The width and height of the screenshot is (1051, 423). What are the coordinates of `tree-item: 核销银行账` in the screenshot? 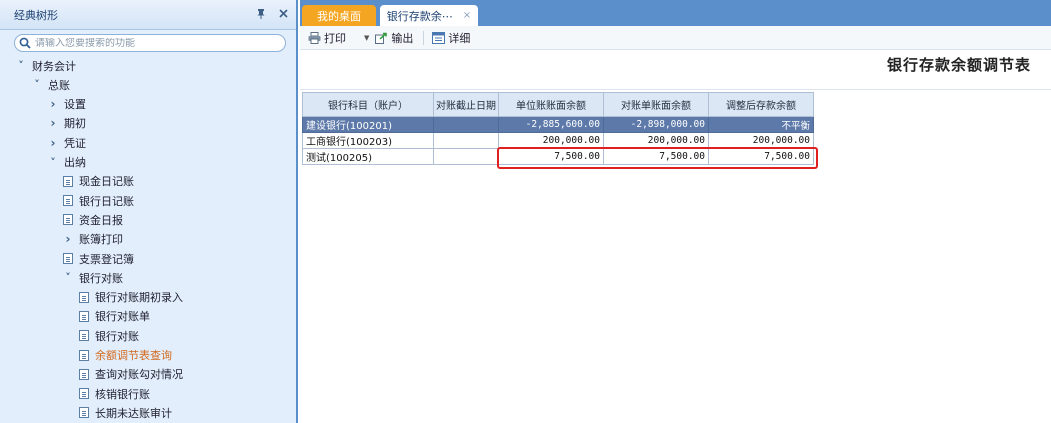 It's located at (114, 393).